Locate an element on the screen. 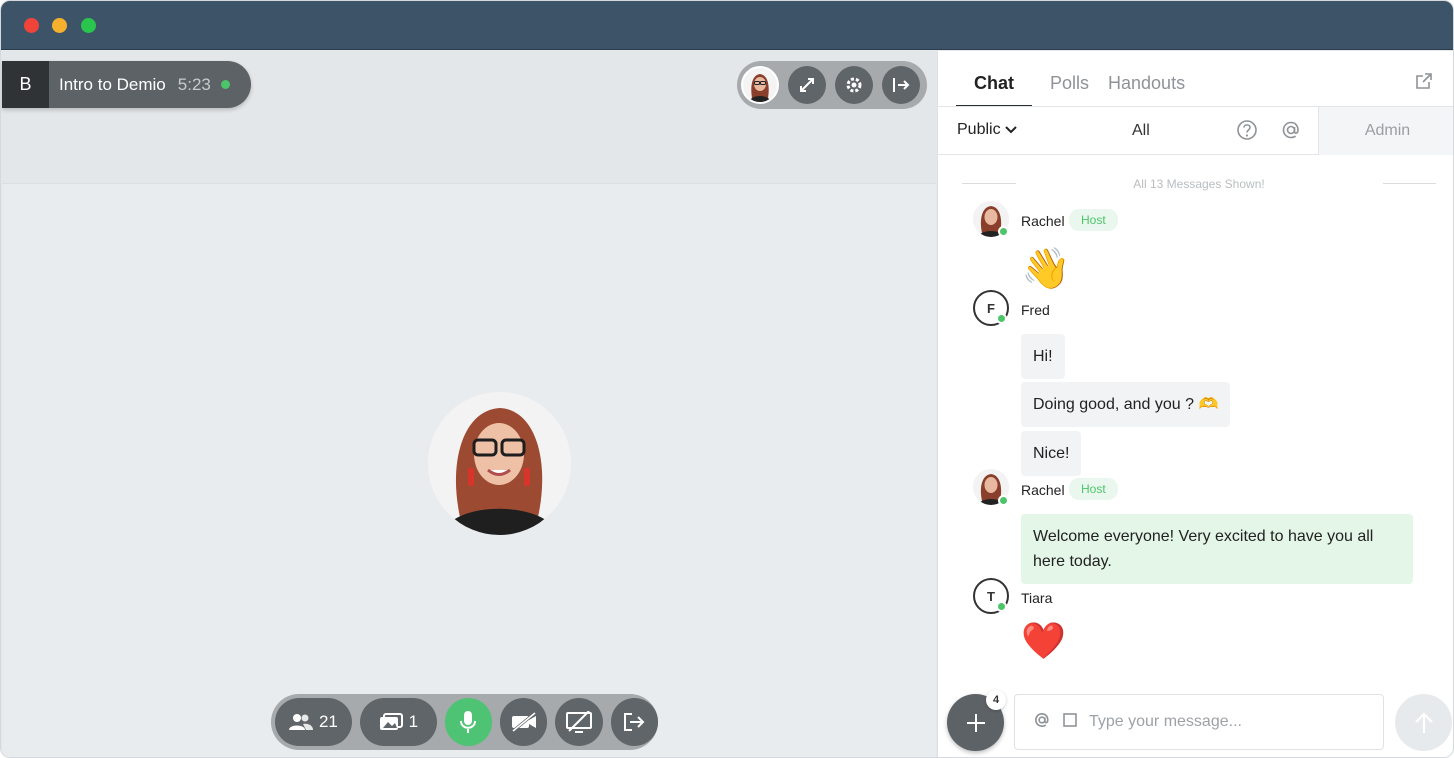  top-controls is located at coordinates (832, 85).